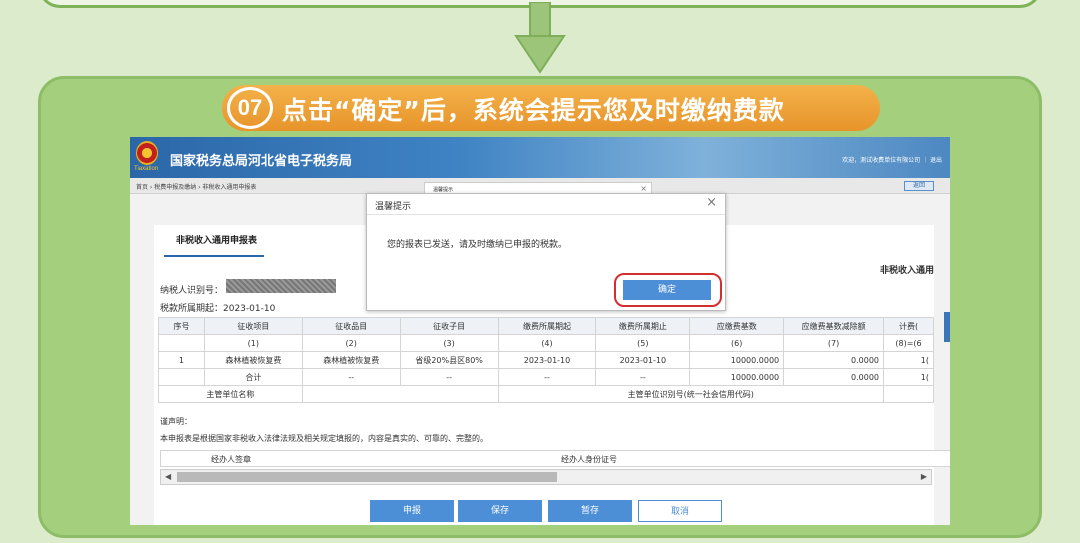 The image size is (1080, 543). What do you see at coordinates (231, 459) in the screenshot?
I see `signer-label: 经办人签章` at bounding box center [231, 459].